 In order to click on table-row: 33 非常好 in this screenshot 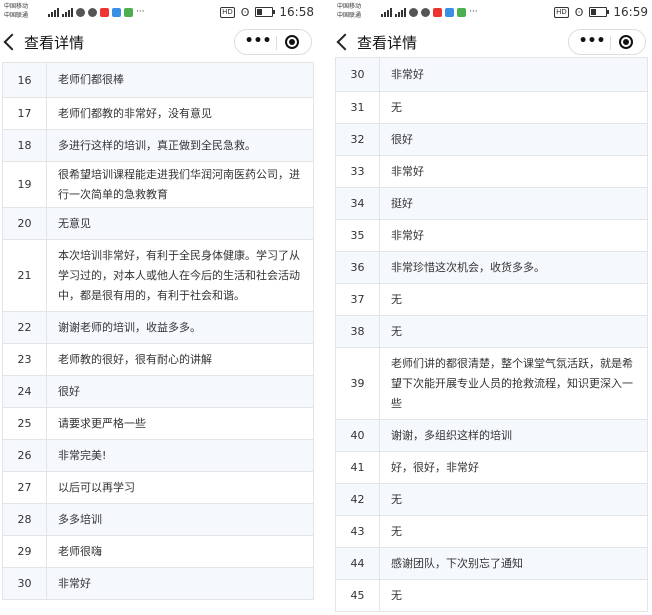, I will do `click(491, 171)`.